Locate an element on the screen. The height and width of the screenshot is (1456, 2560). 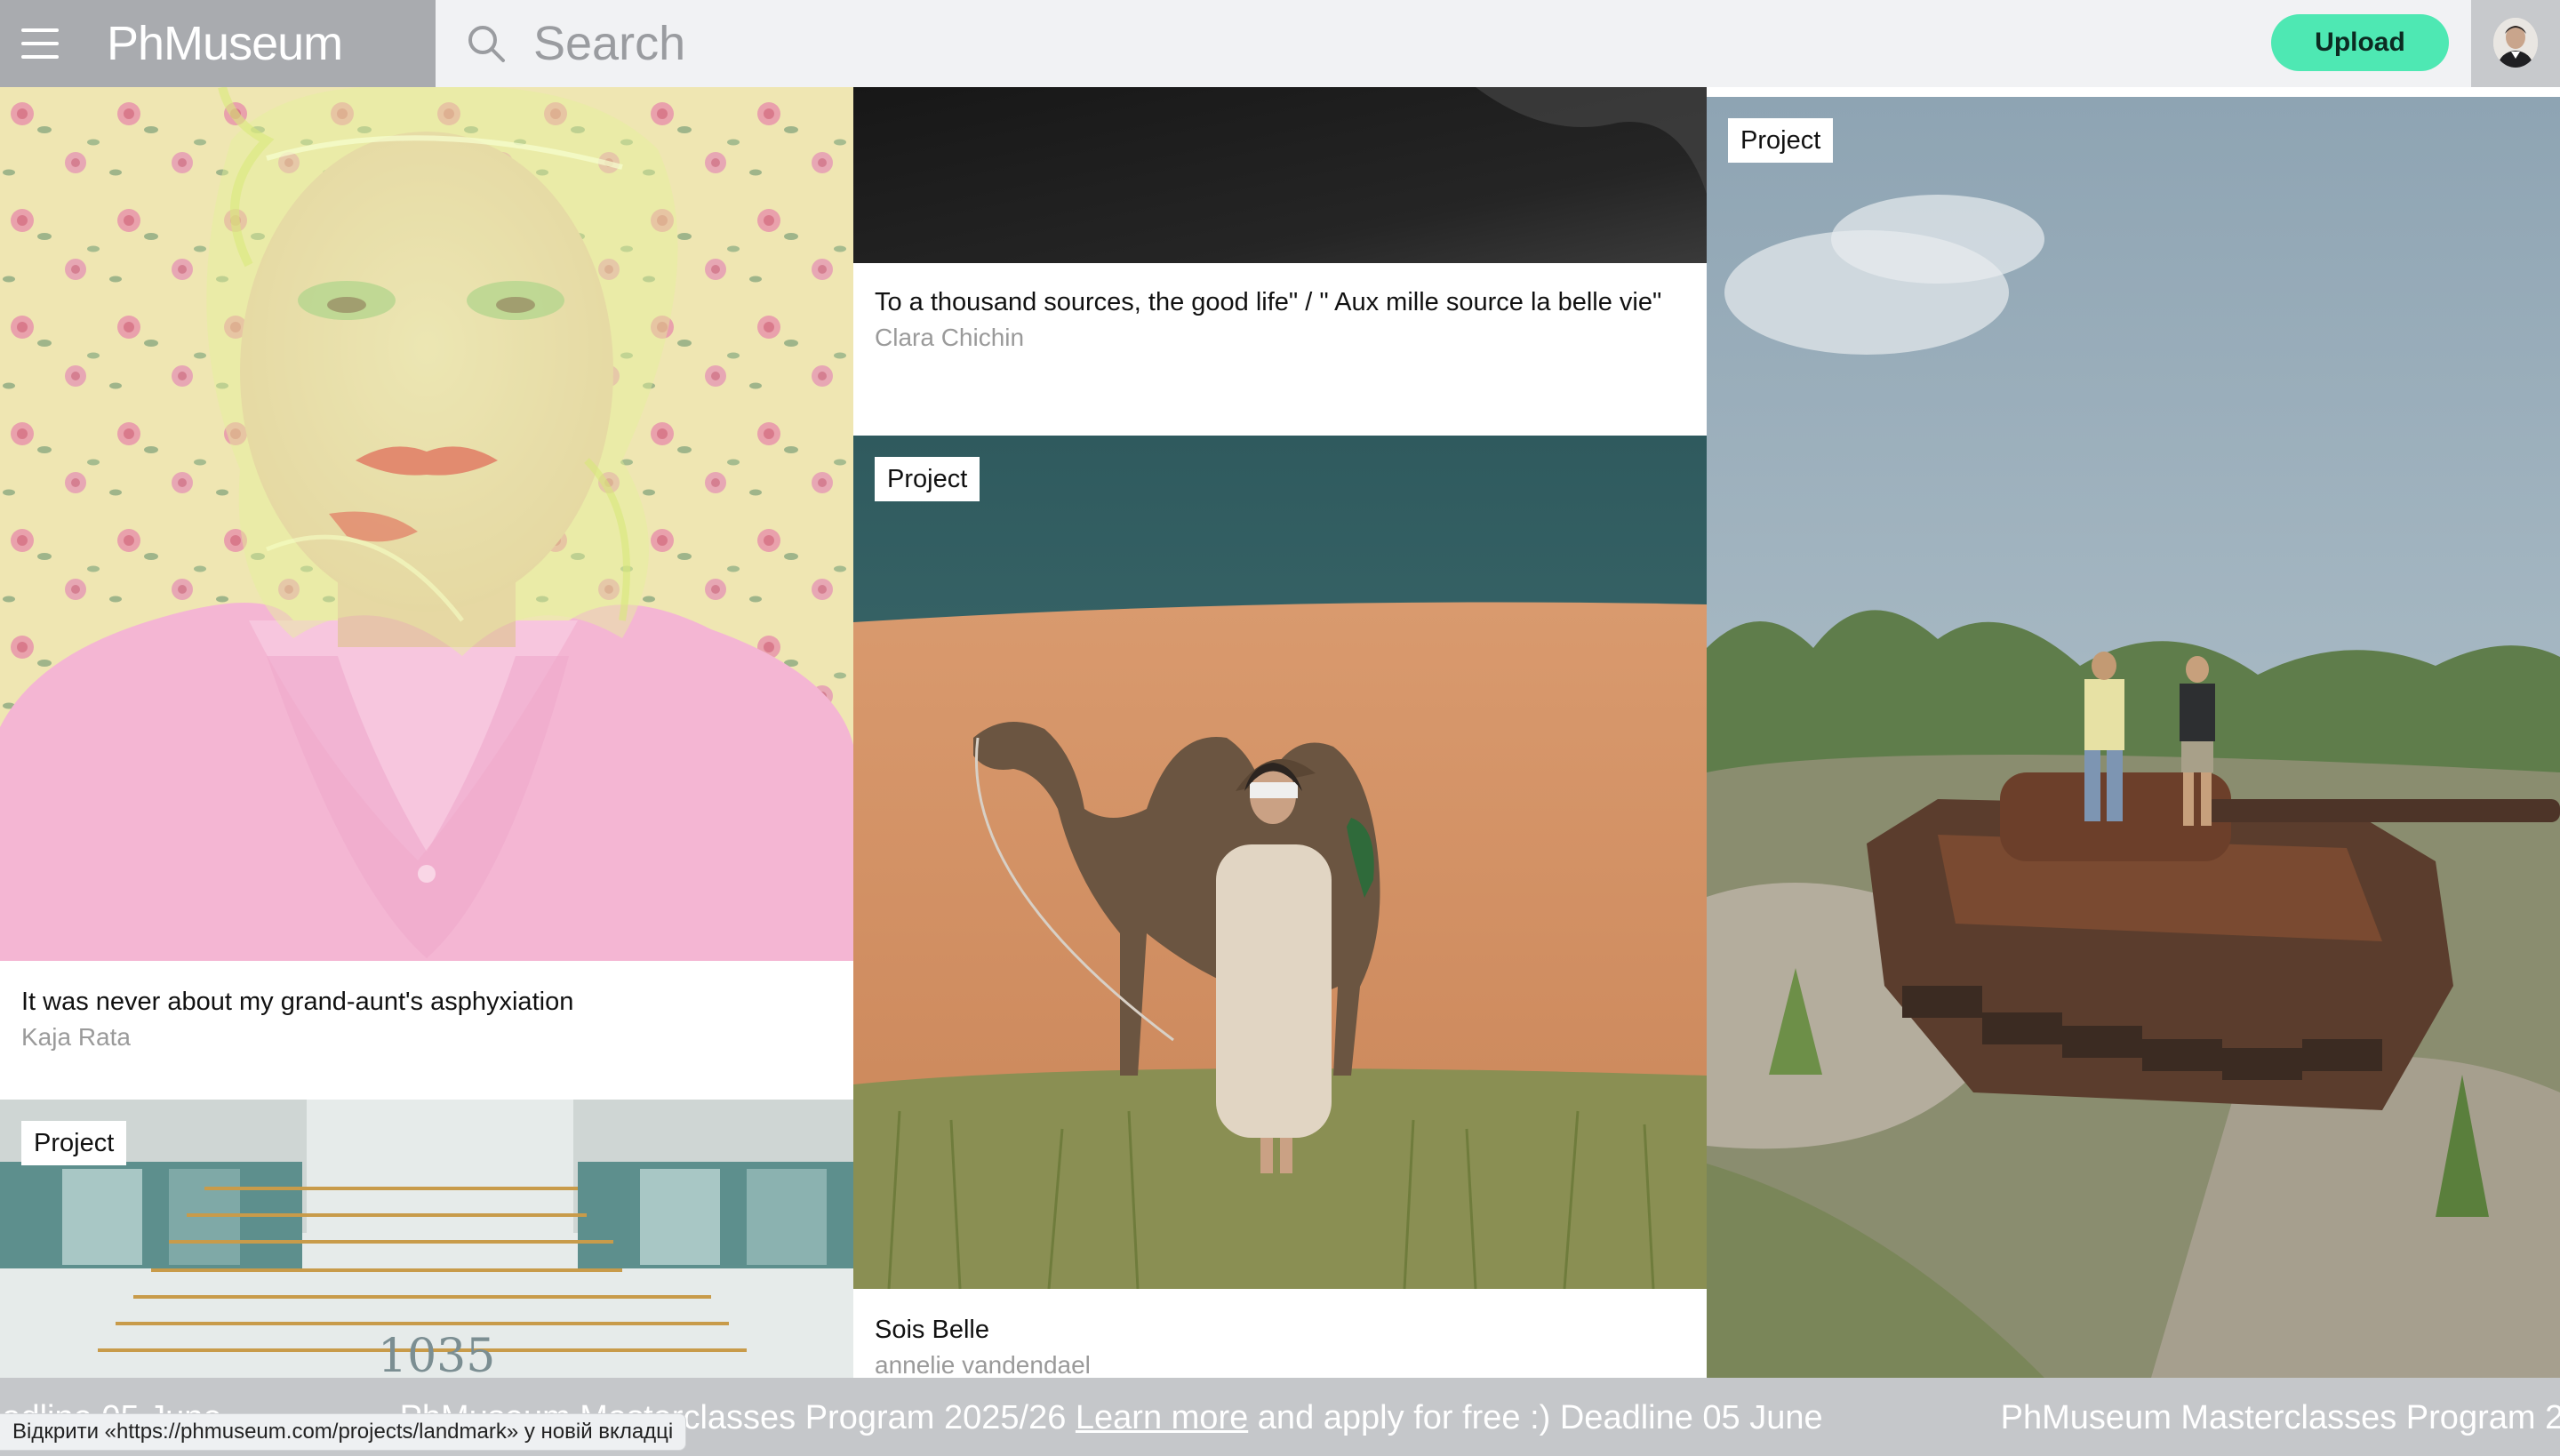
hamburger-menu-icon is located at coordinates (42, 43).